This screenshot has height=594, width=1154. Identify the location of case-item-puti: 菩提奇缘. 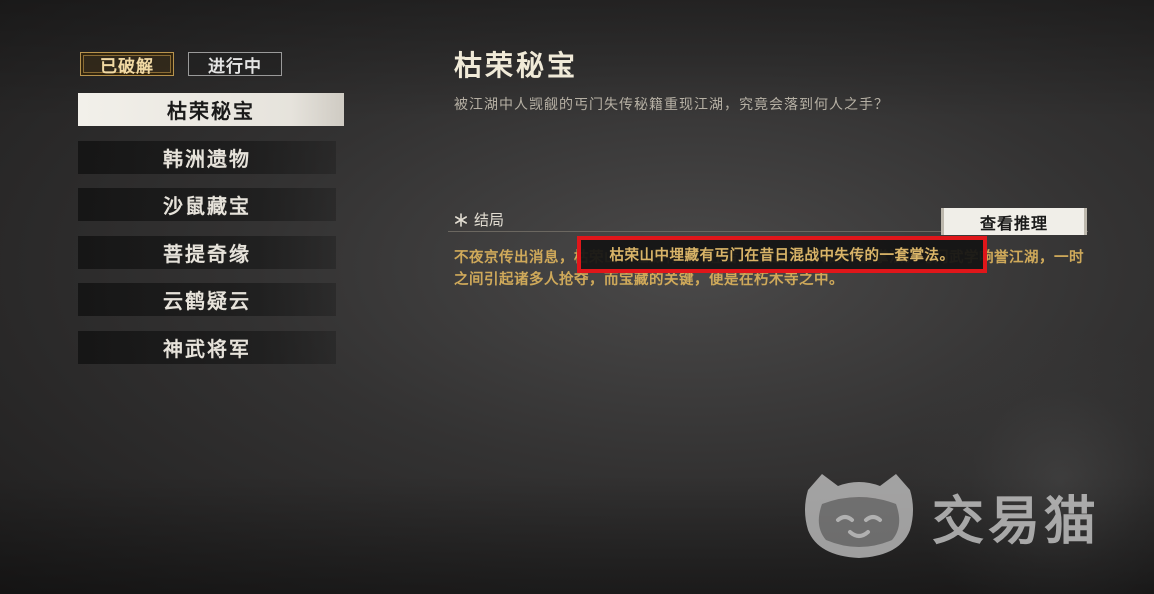
(207, 252).